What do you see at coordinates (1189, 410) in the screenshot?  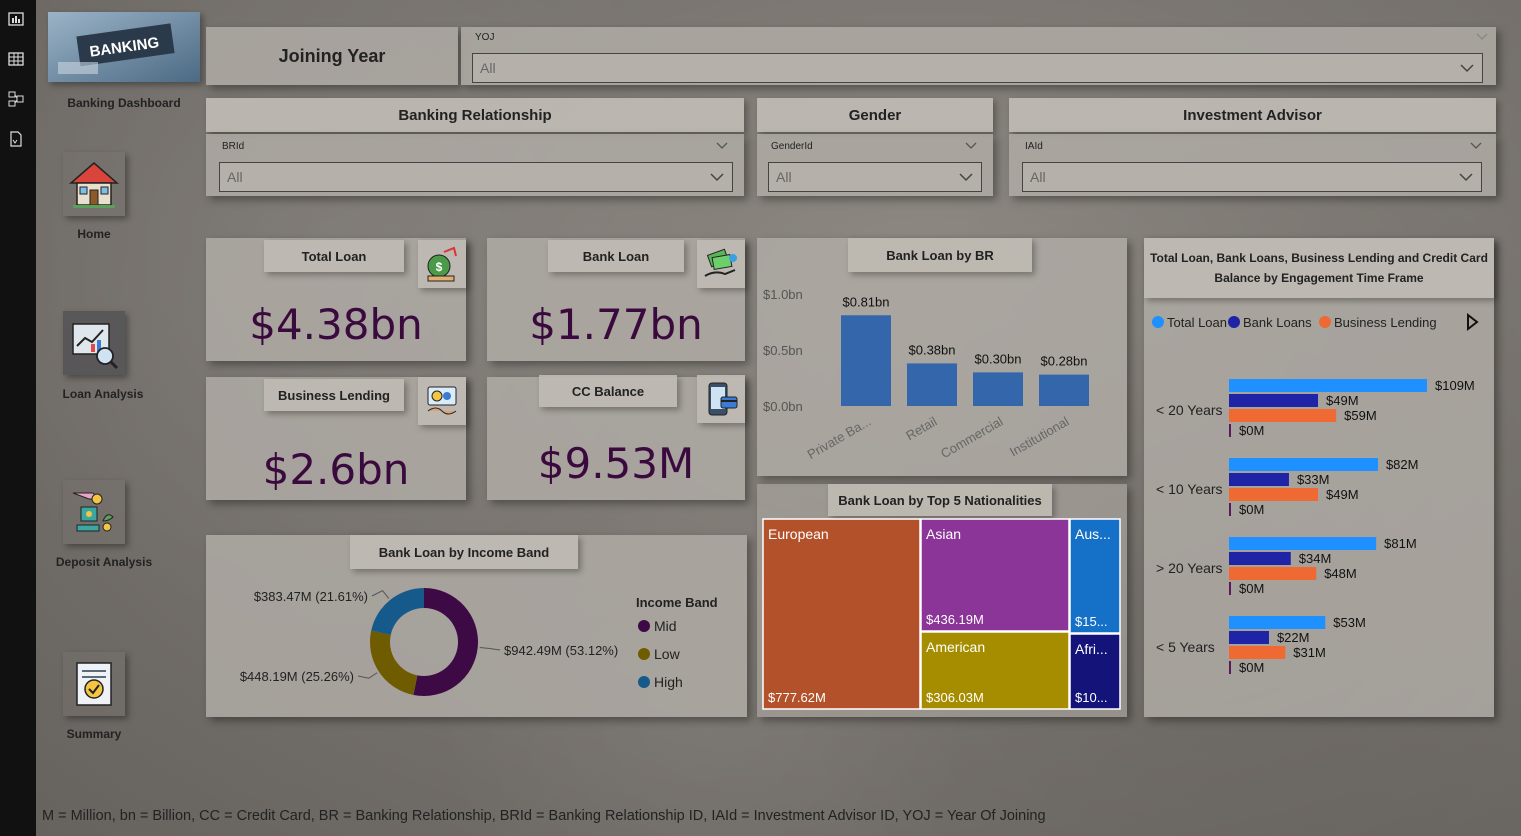 I see `category-label: < 20 Years` at bounding box center [1189, 410].